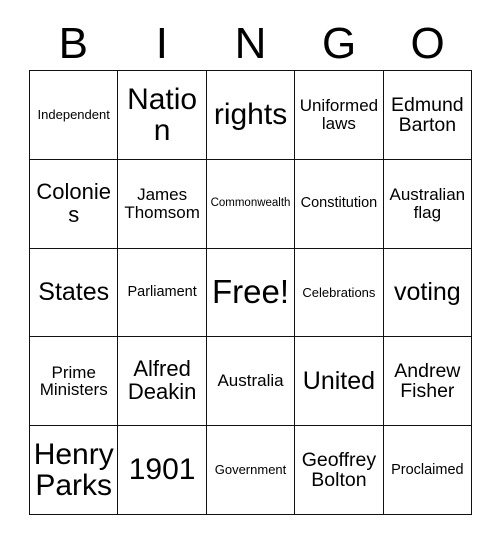 This screenshot has height=544, width=500. I want to click on bingo-cell: States, so click(74, 293).